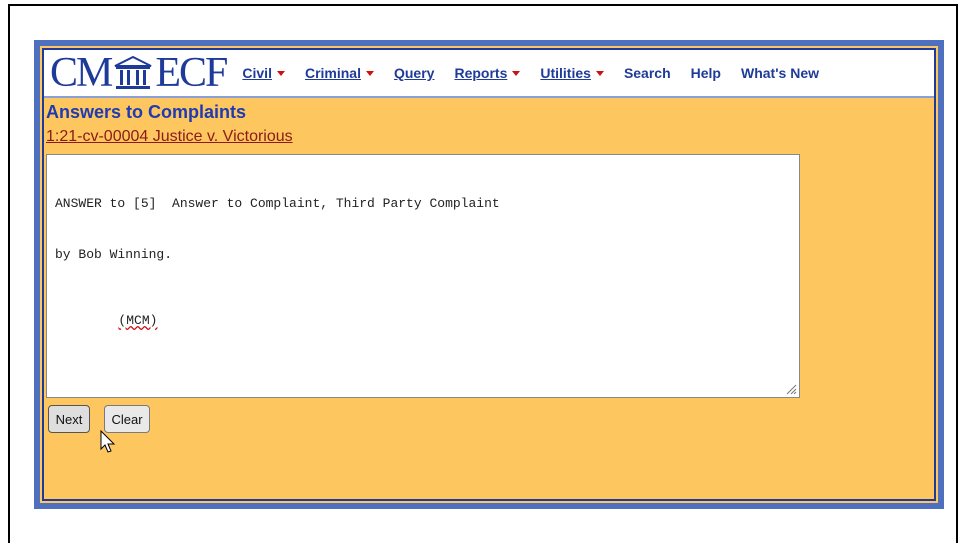 Image resolution: width=960 pixels, height=545 pixels. Describe the element at coordinates (791, 389) in the screenshot. I see `resize-grip-icon` at that location.